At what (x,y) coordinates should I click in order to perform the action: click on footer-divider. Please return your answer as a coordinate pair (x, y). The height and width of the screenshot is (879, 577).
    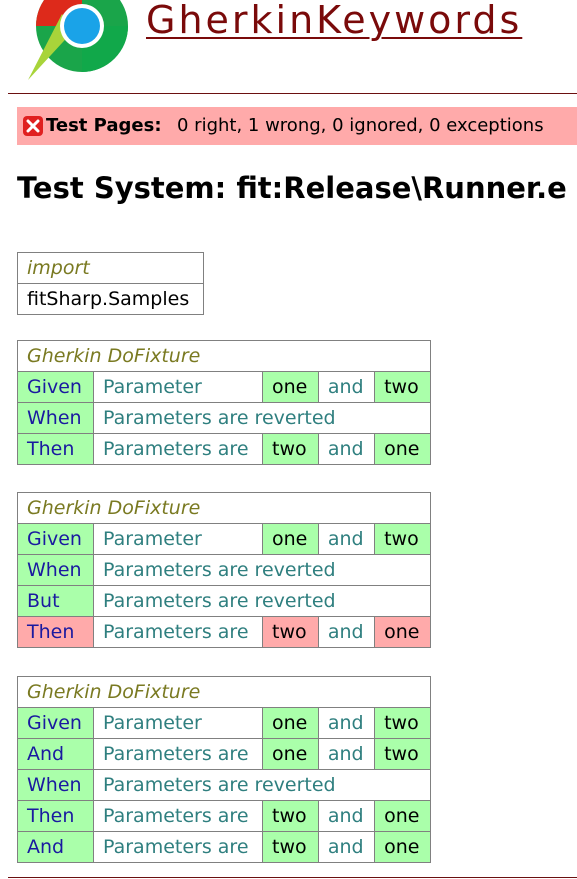
    Looking at the image, I should click on (292, 877).